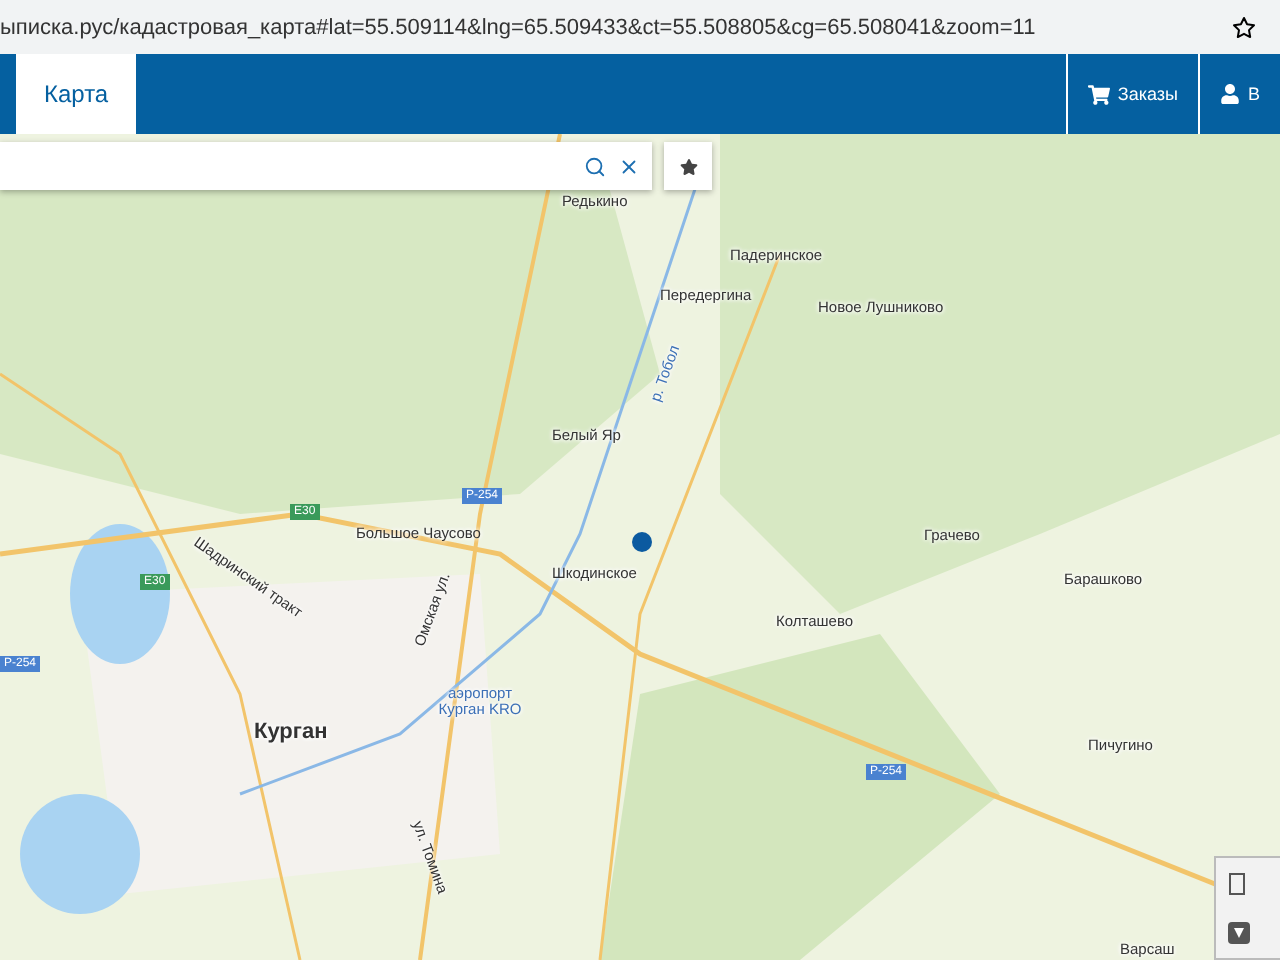 This screenshot has height=960, width=1280. What do you see at coordinates (1098, 94) in the screenshot?
I see `cart-icon` at bounding box center [1098, 94].